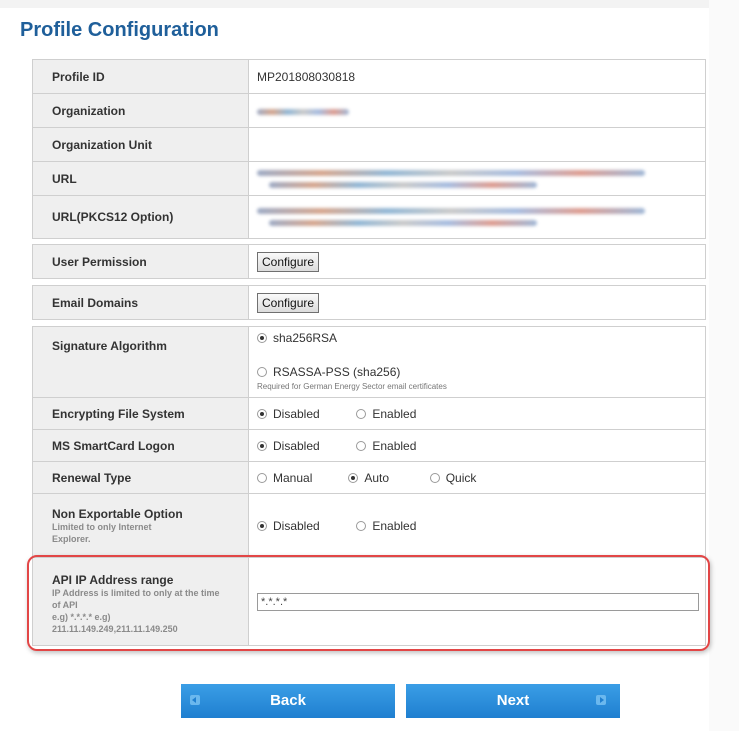 This screenshot has width=739, height=731. What do you see at coordinates (477, 110) in the screenshot?
I see `organization-value` at bounding box center [477, 110].